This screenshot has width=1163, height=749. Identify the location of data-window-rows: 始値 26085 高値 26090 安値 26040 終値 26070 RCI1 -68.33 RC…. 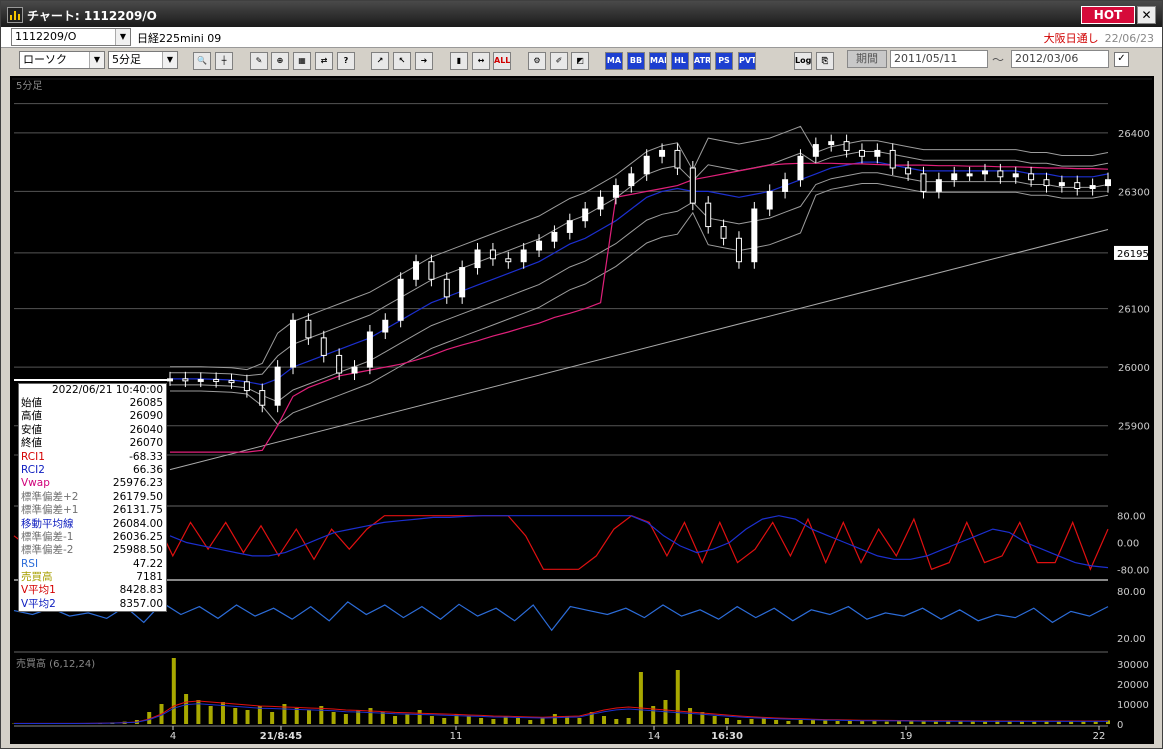
(92, 504).